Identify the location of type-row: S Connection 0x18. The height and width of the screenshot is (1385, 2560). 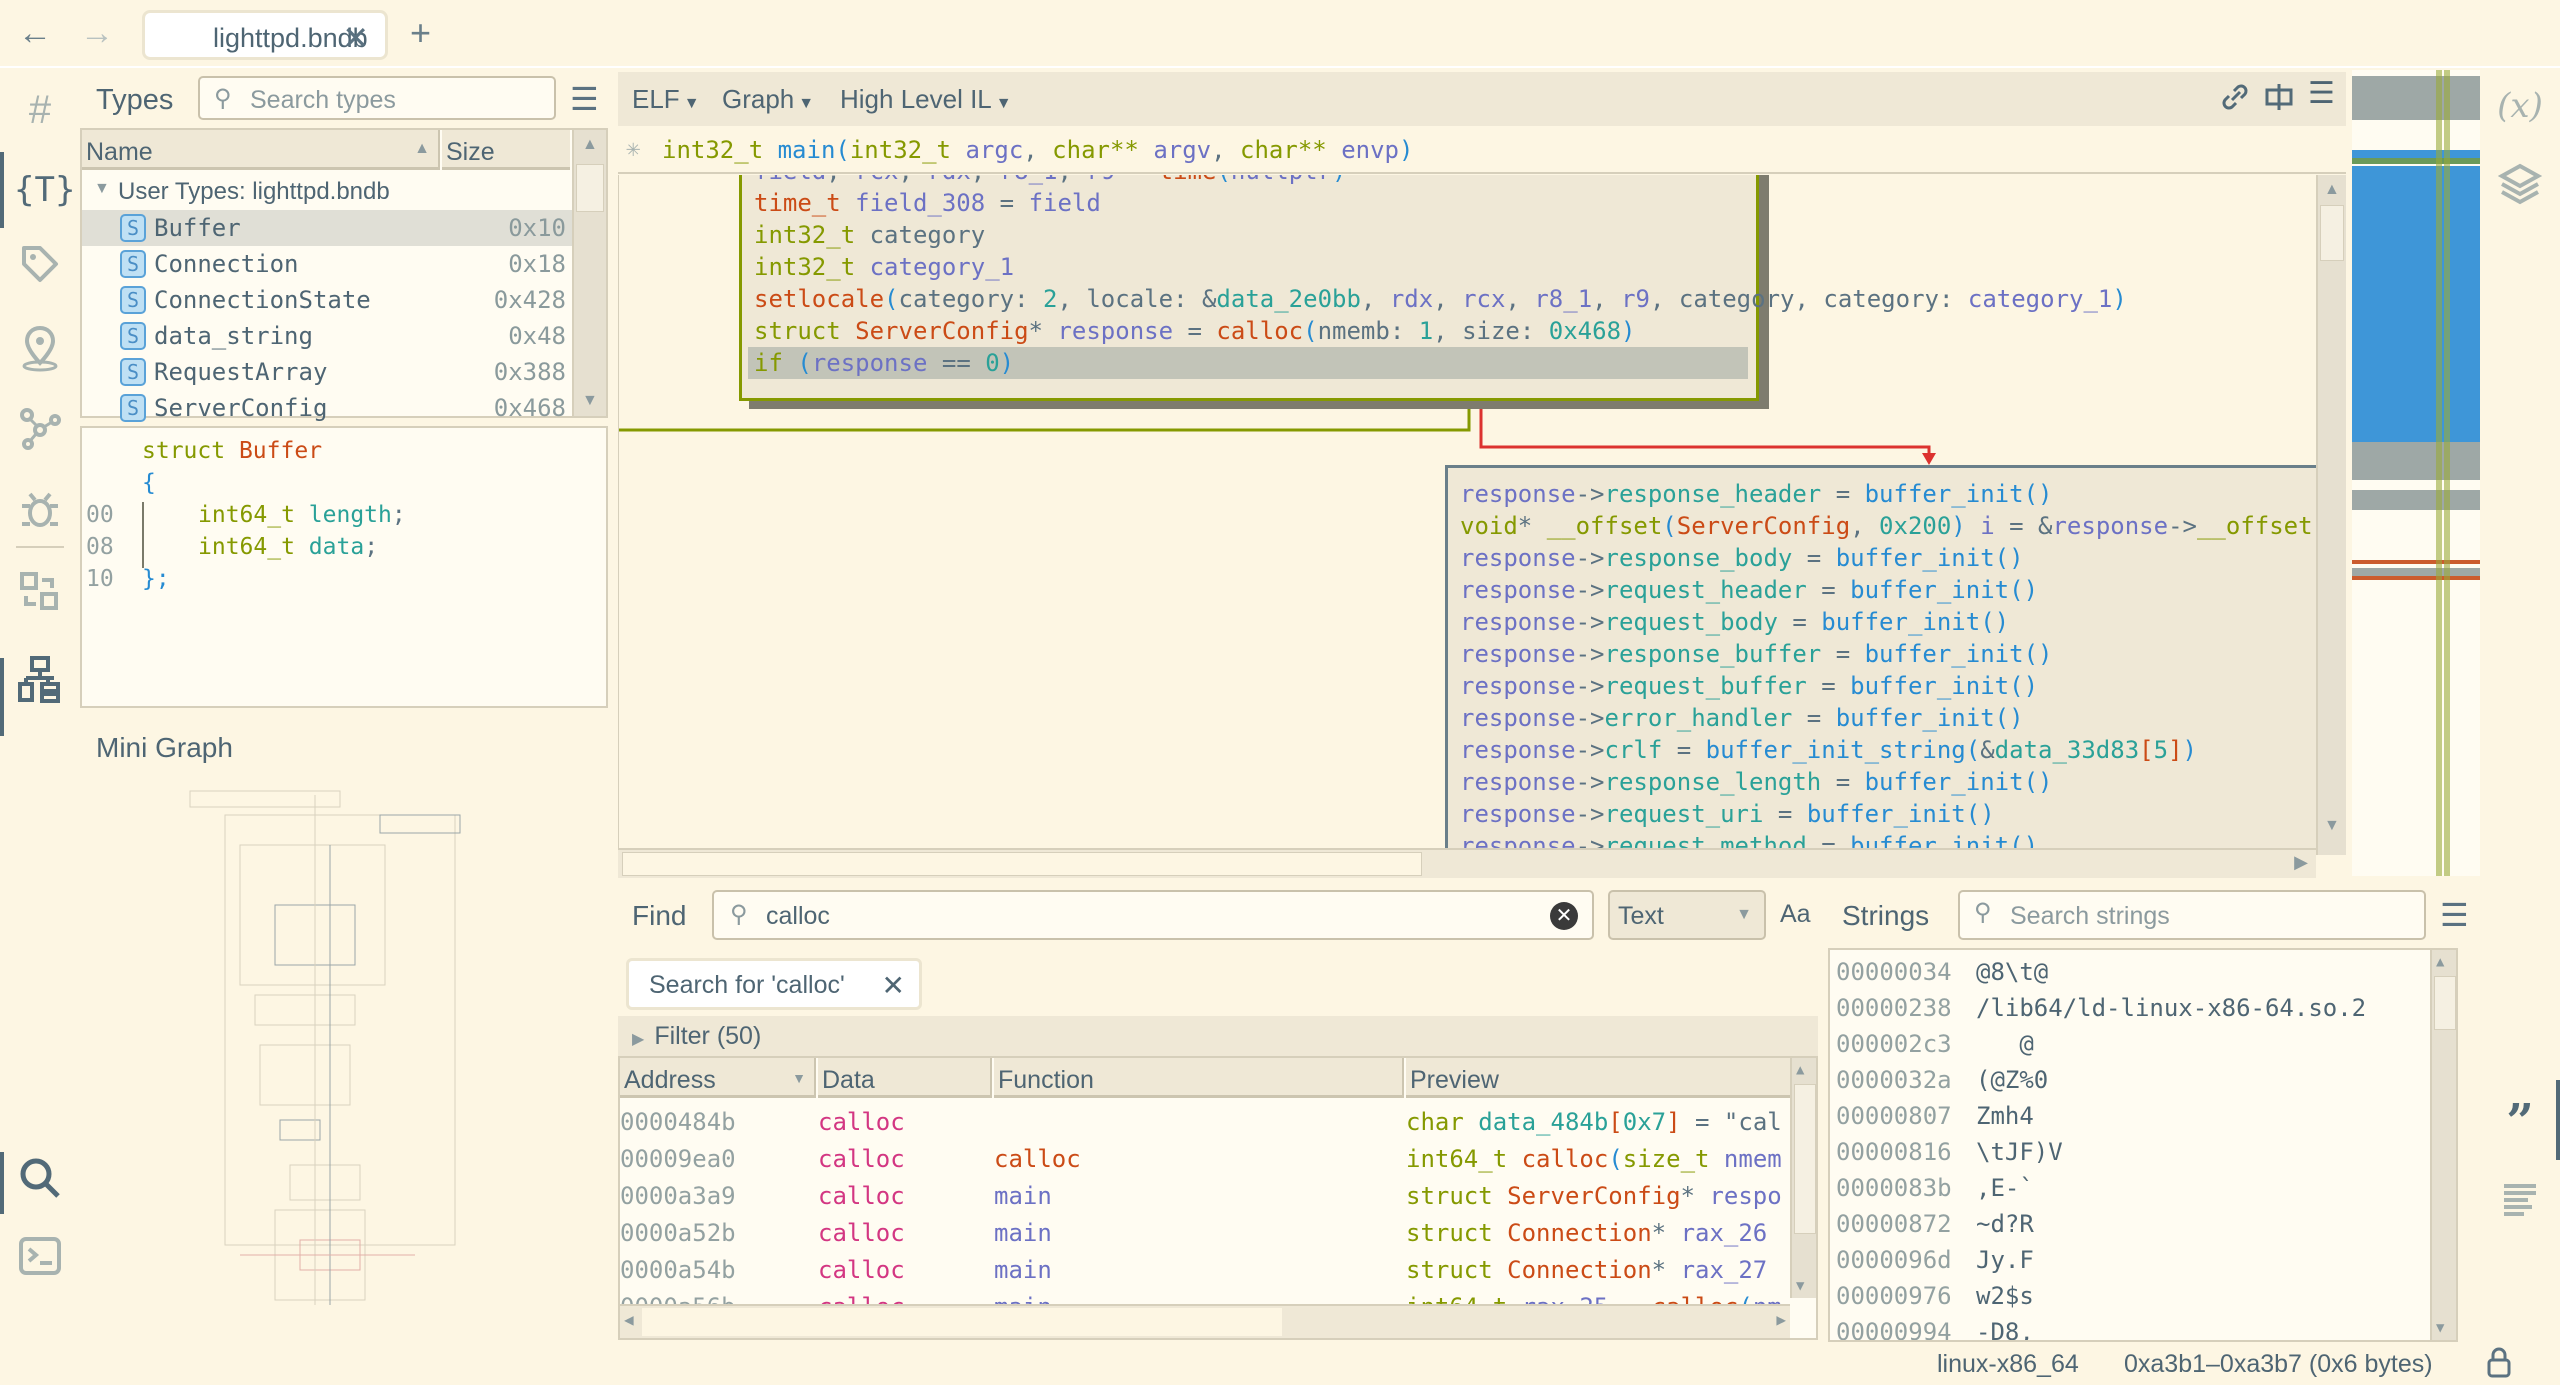
(327, 264).